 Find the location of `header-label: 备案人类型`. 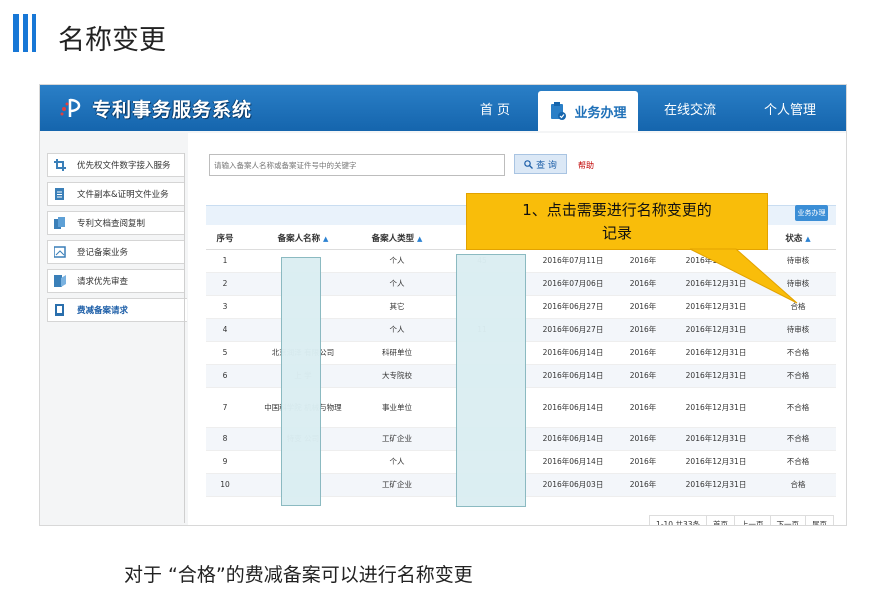

header-label: 备案人类型 is located at coordinates (393, 238).